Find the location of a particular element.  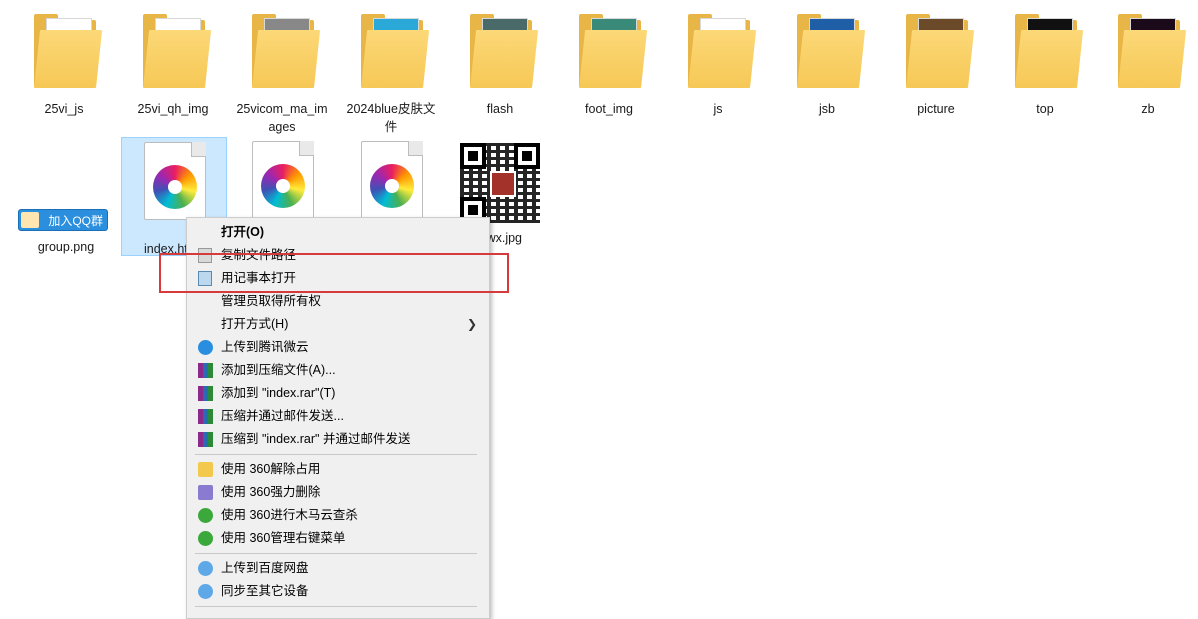

folder-flash: flash is located at coordinates (500, 65).